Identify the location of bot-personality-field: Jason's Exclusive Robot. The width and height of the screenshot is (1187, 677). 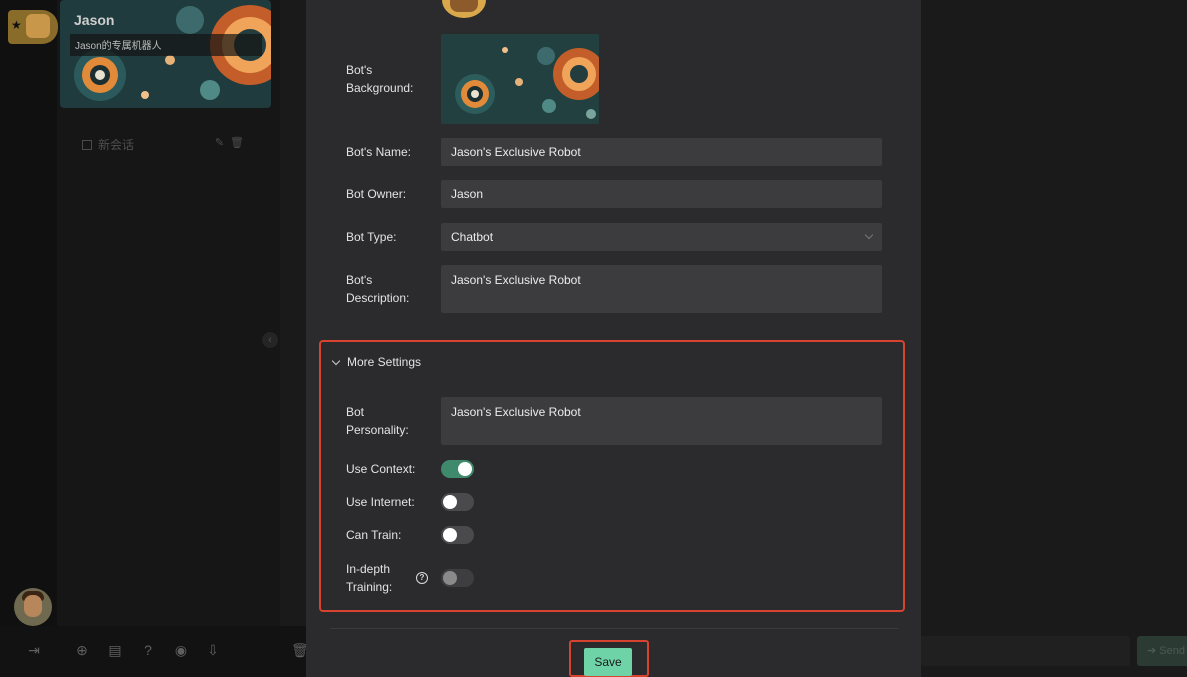
(661, 421).